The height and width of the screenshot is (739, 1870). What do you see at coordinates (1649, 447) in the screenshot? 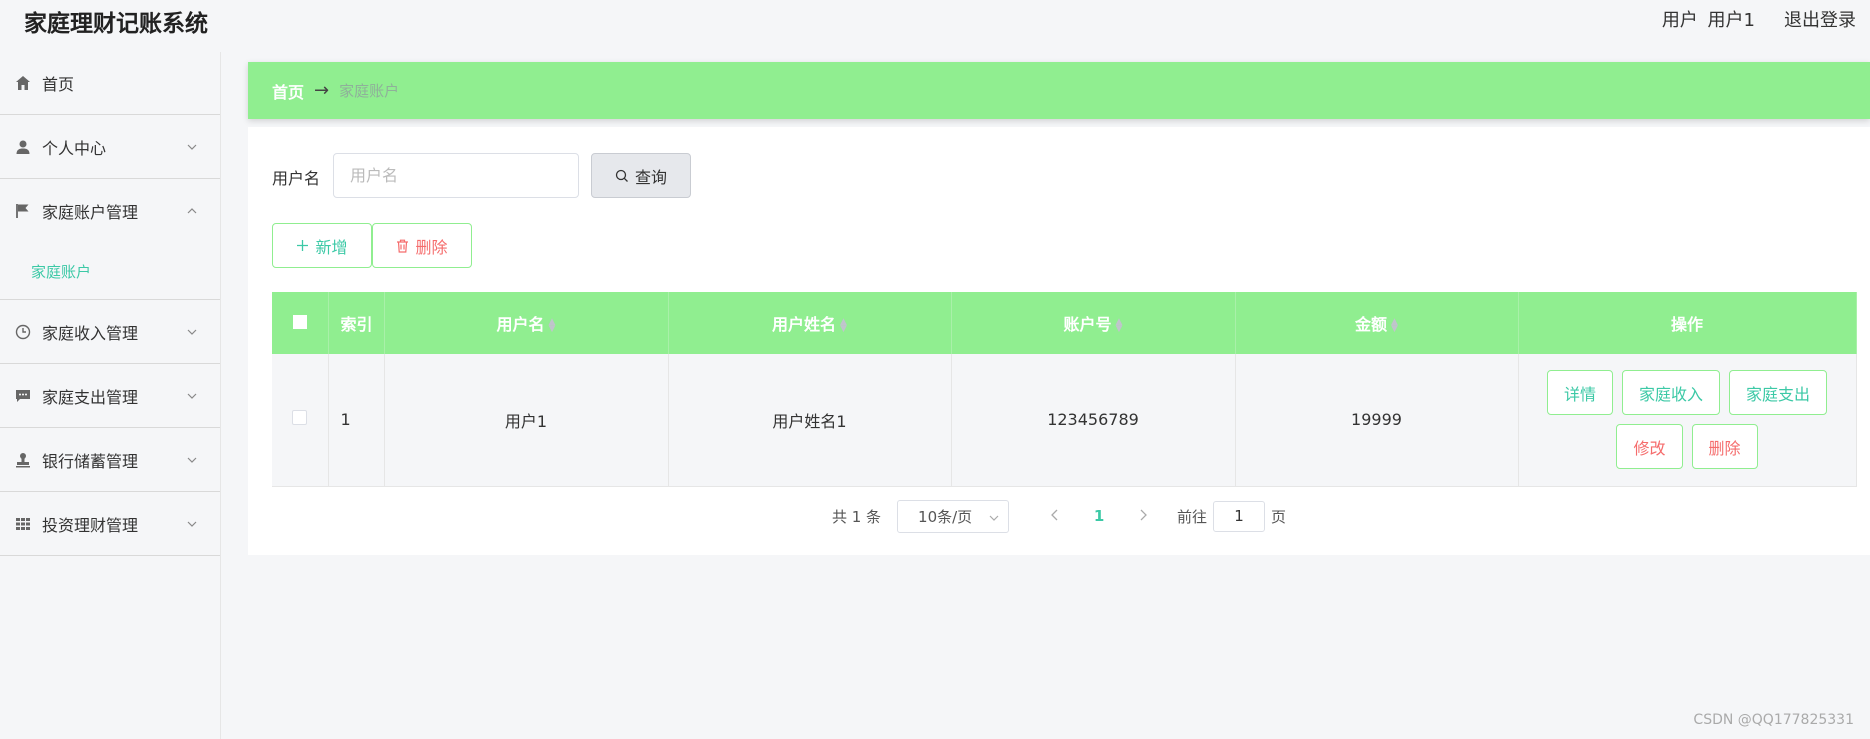
I see `edit-button: 修改` at bounding box center [1649, 447].